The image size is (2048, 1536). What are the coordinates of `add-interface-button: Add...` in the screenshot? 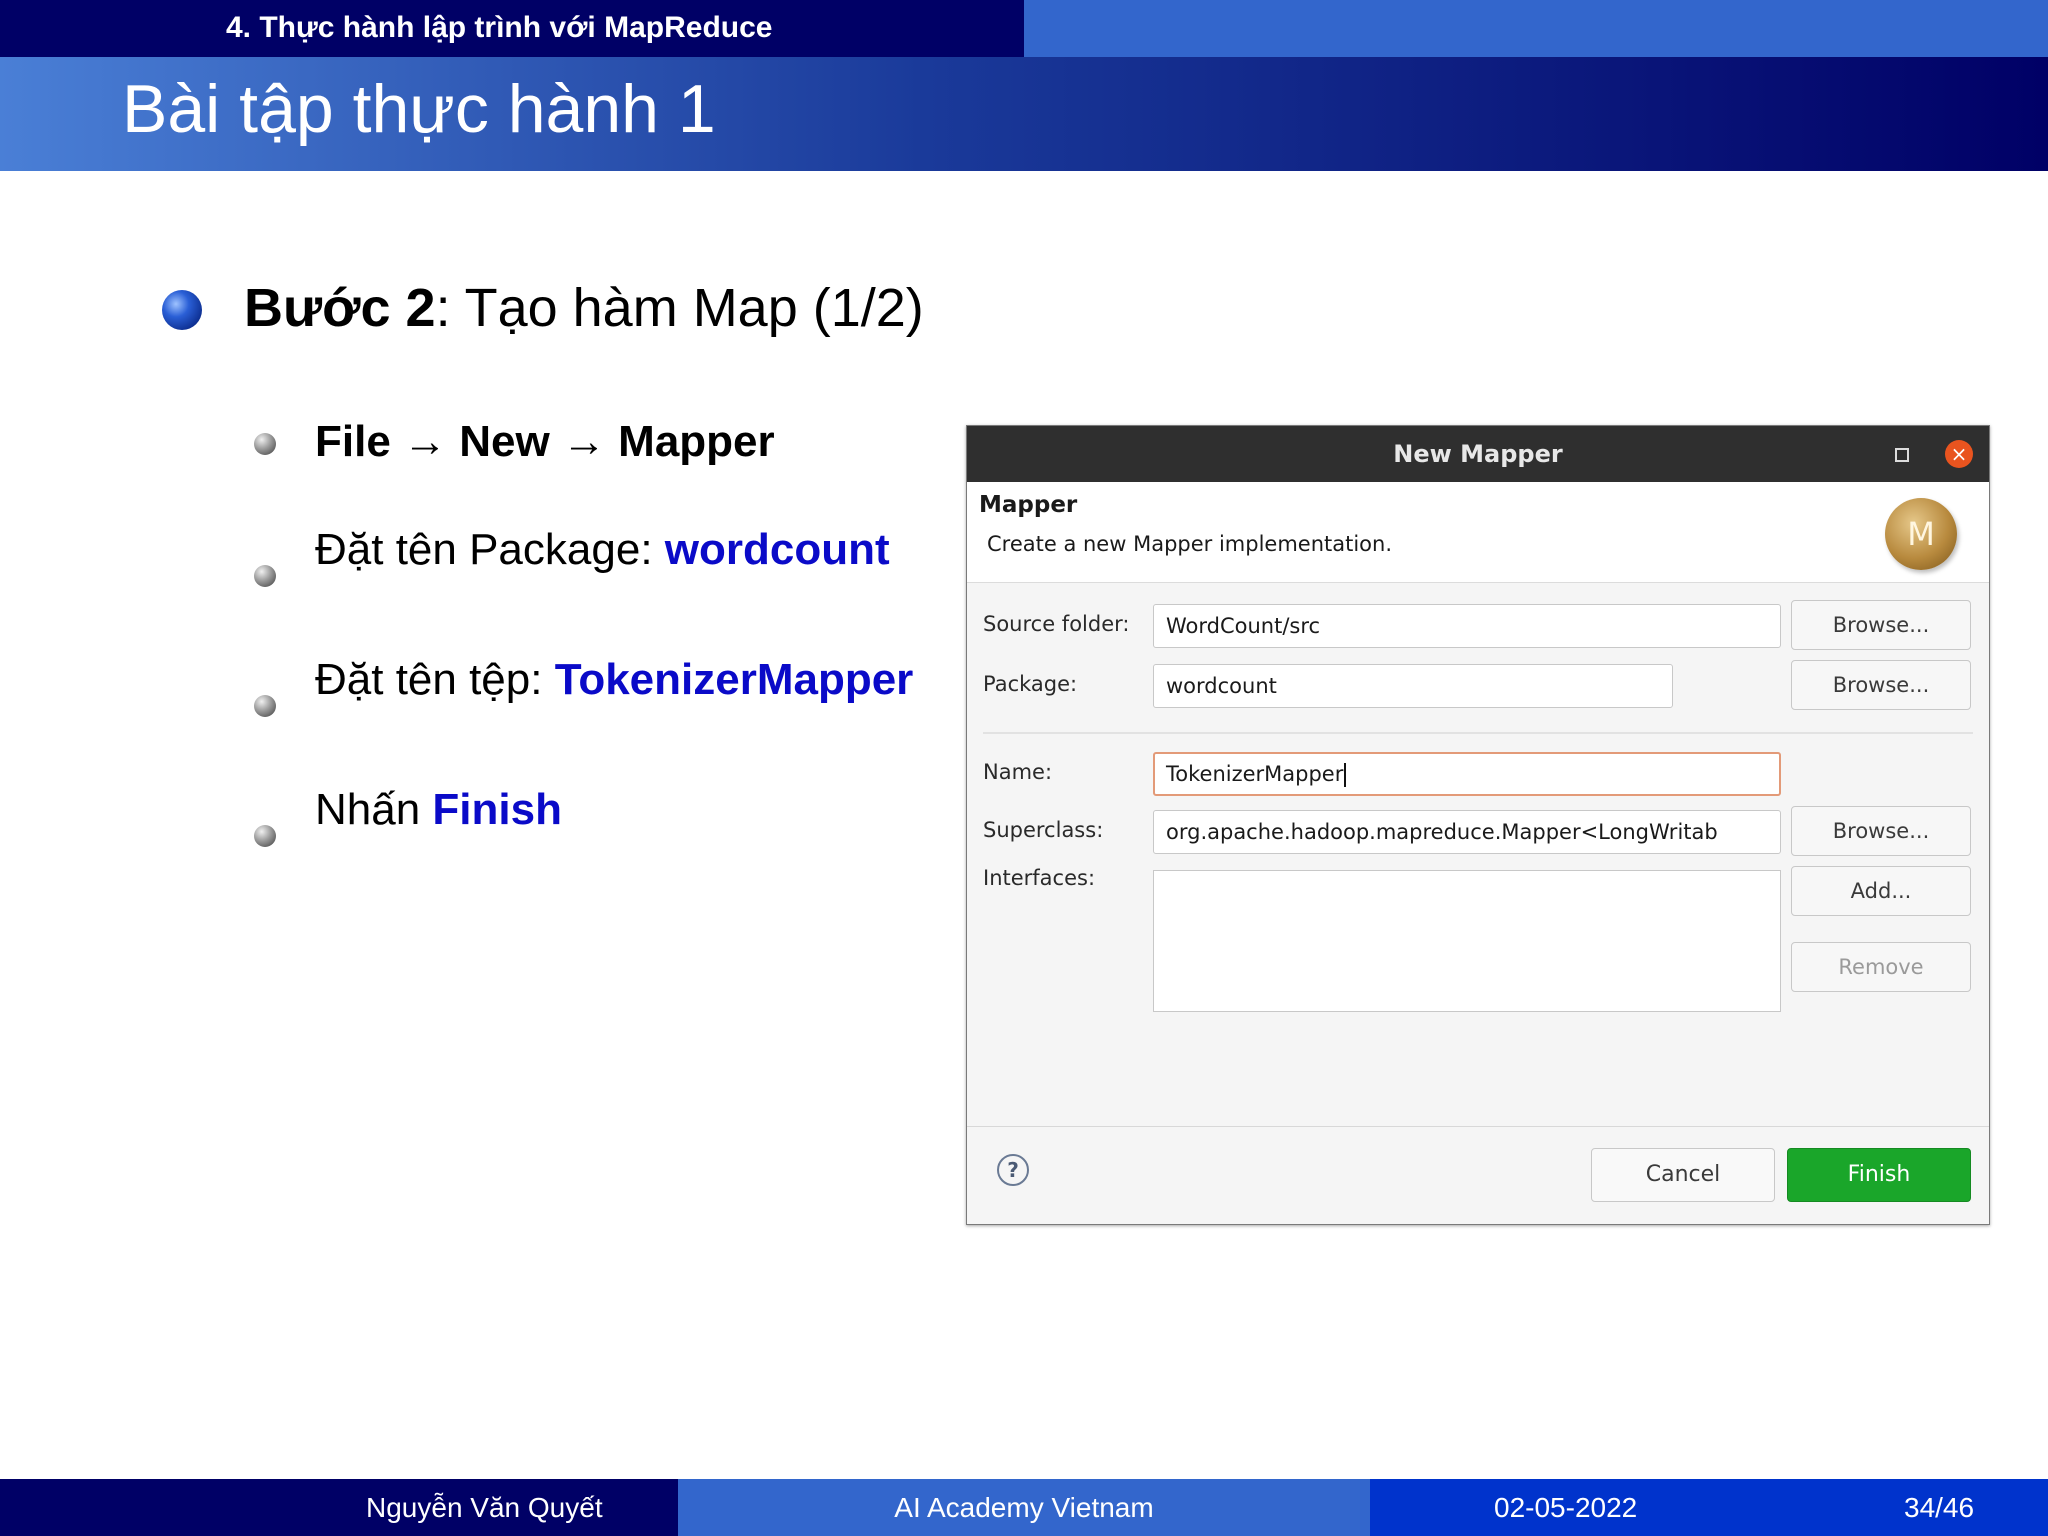 It's located at (1881, 891).